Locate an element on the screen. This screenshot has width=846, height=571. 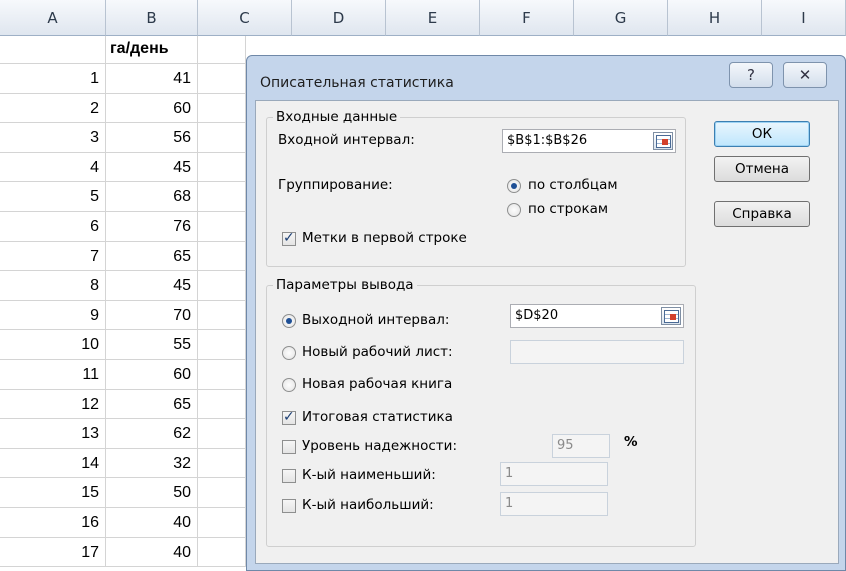
cell-c1 is located at coordinates (222, 50).